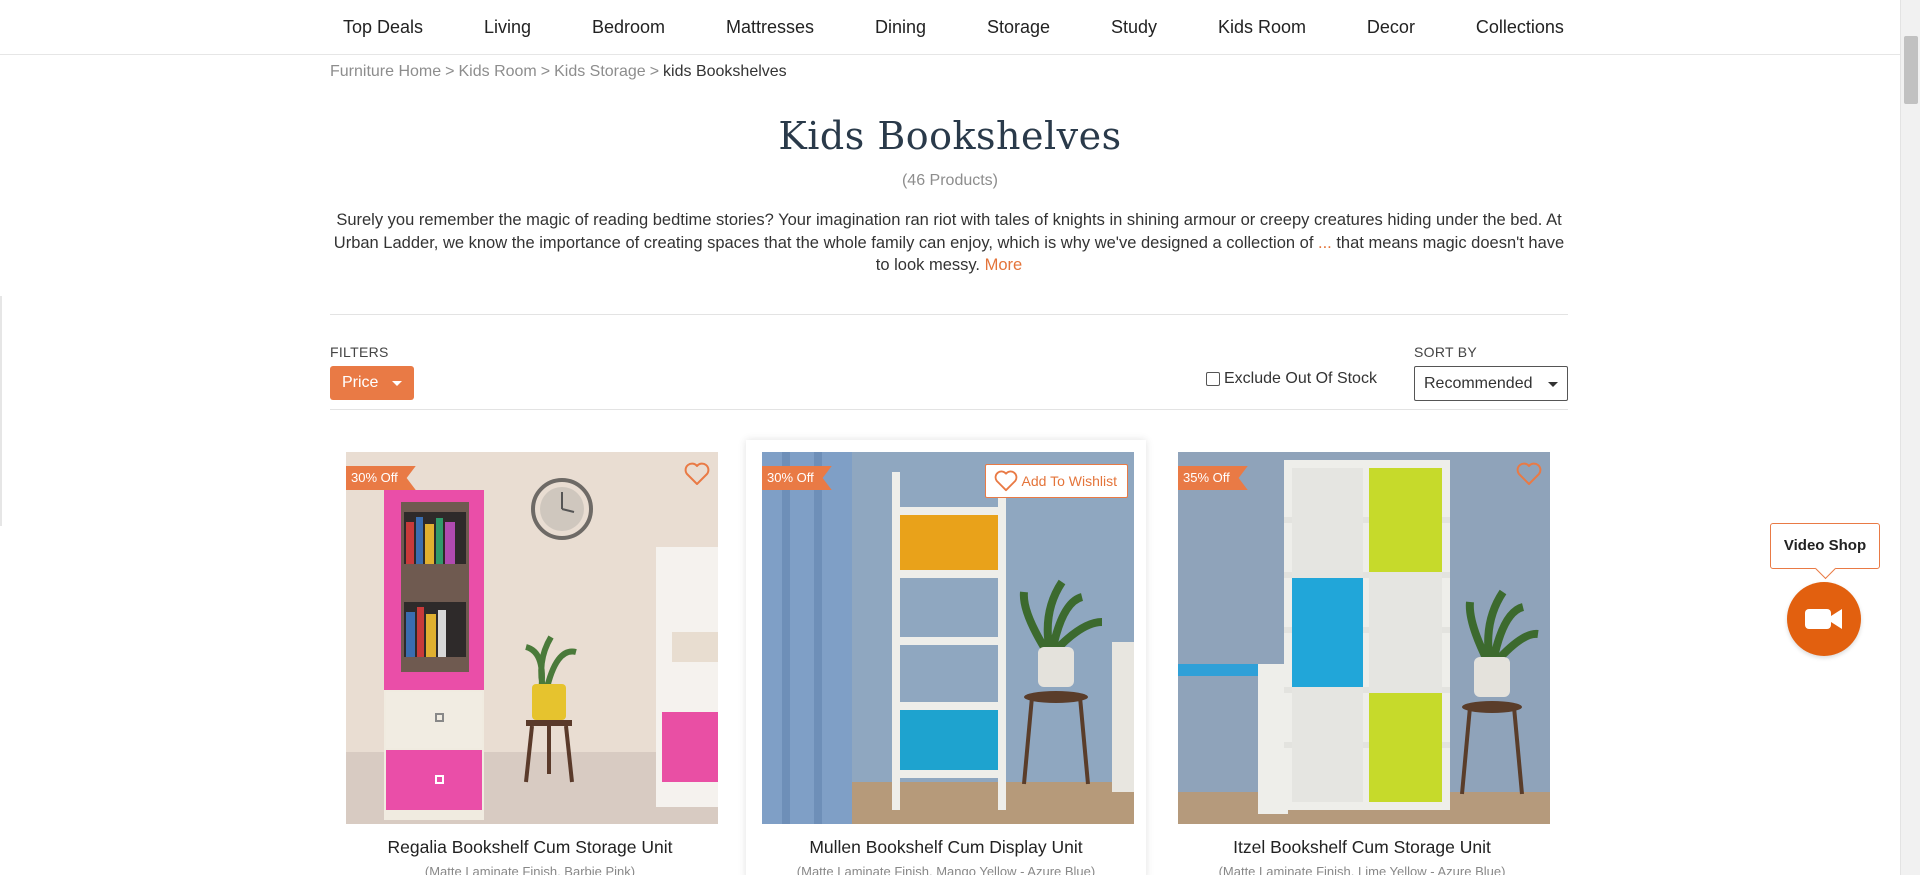 The height and width of the screenshot is (875, 1920). I want to click on scrollbar-thumb, so click(1911, 70).